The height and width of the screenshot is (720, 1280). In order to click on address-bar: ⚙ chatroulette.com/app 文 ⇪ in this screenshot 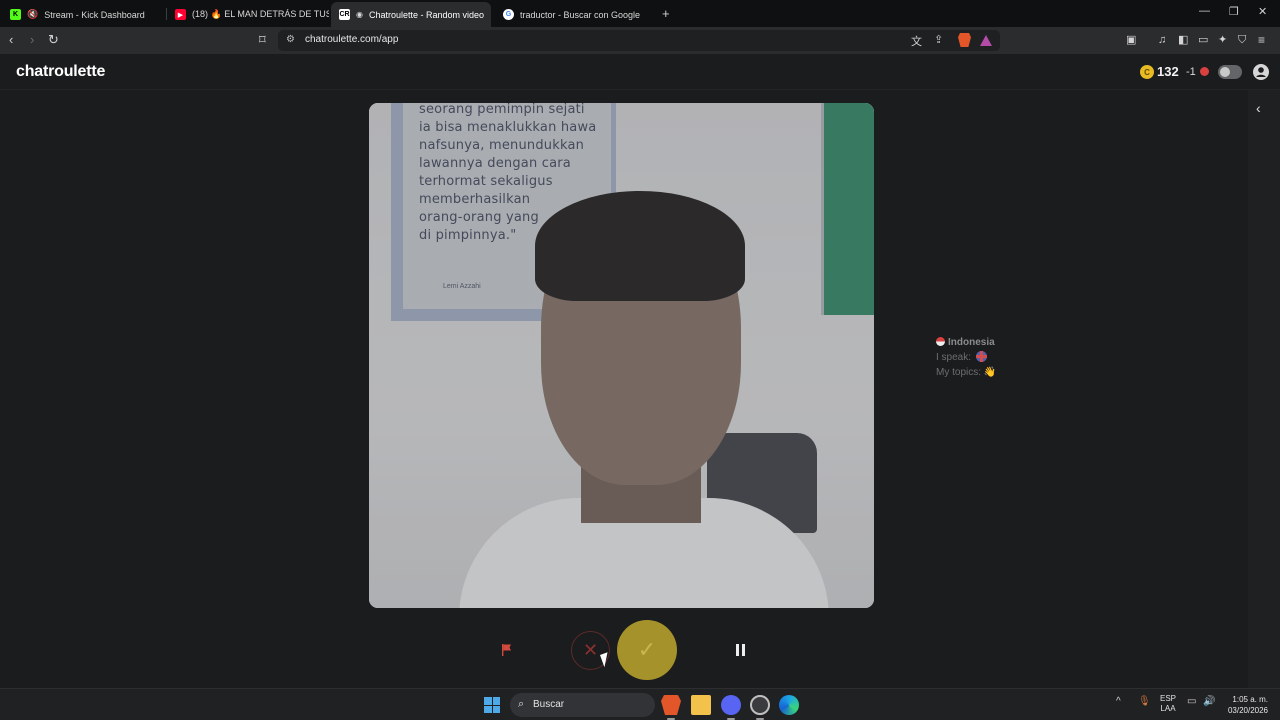, I will do `click(639, 40)`.